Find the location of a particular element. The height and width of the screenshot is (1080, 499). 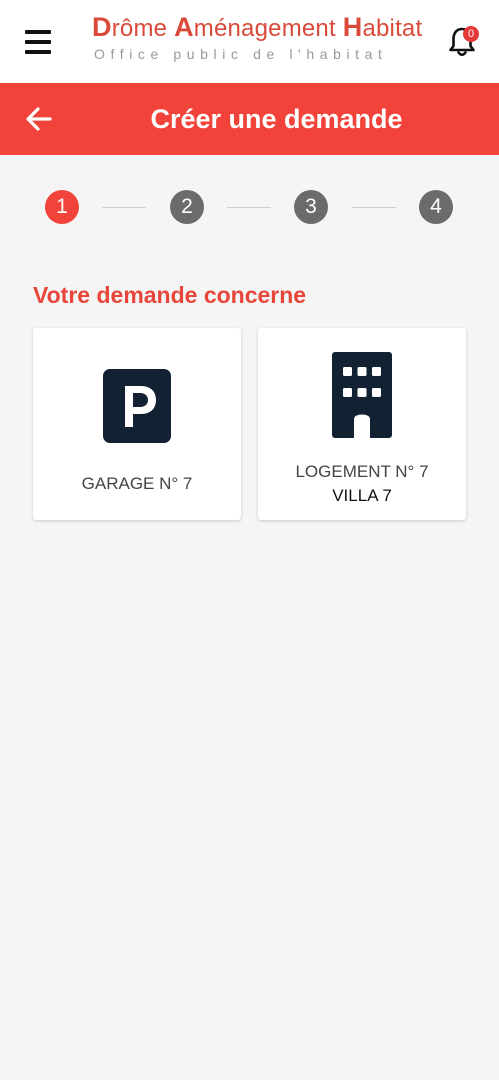

logo-letter: A is located at coordinates (184, 27).